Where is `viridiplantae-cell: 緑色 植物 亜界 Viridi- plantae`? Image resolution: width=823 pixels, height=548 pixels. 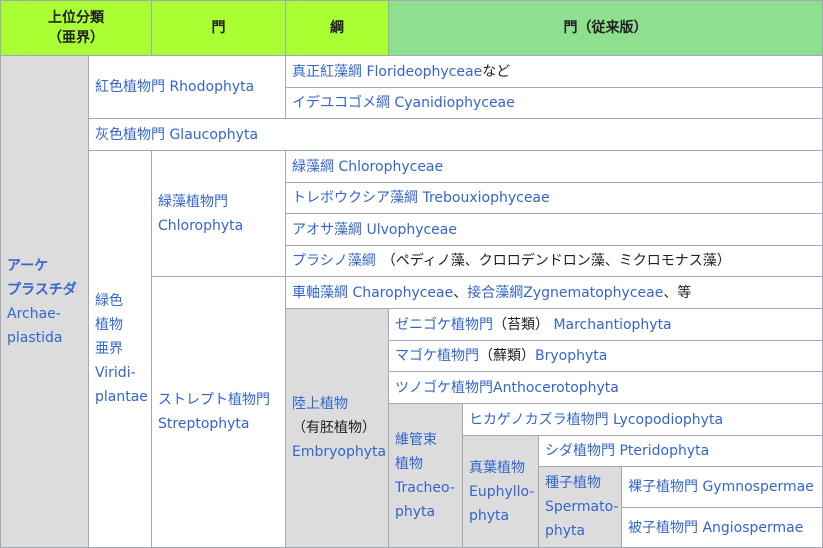
viridiplantae-cell: 緑色 植物 亜界 Viridi- plantae is located at coordinates (120, 349).